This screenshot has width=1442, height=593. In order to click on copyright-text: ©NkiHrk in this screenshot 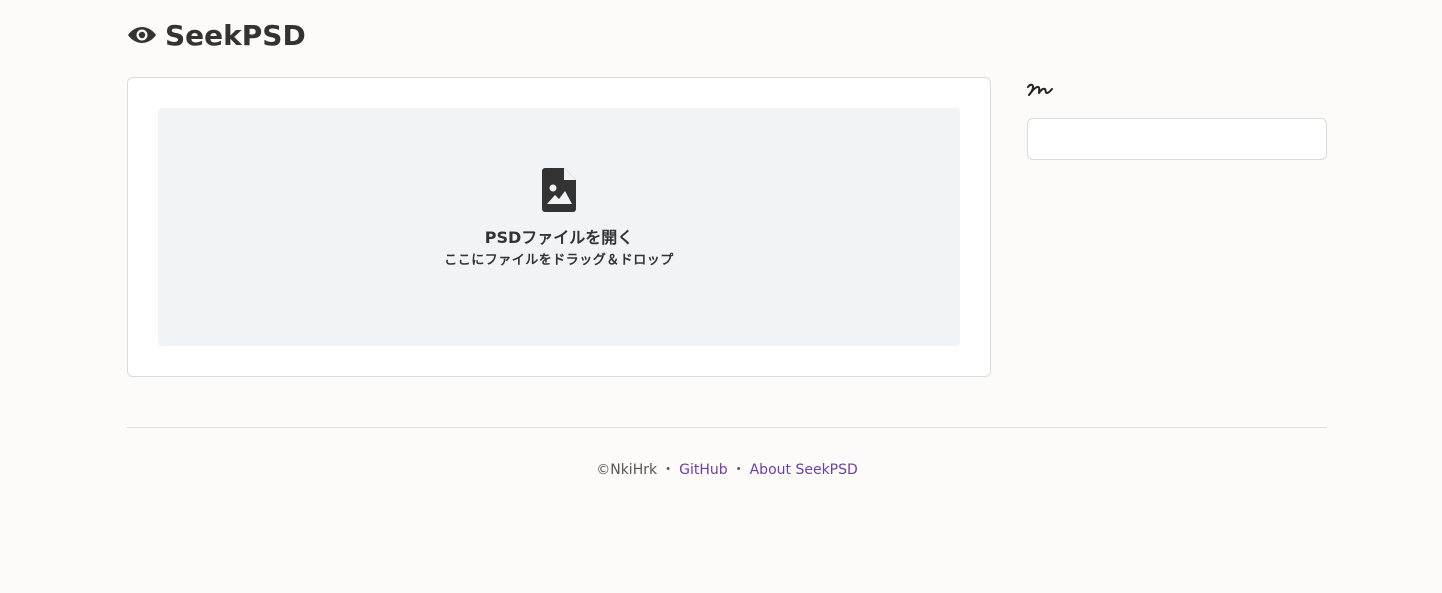, I will do `click(627, 470)`.